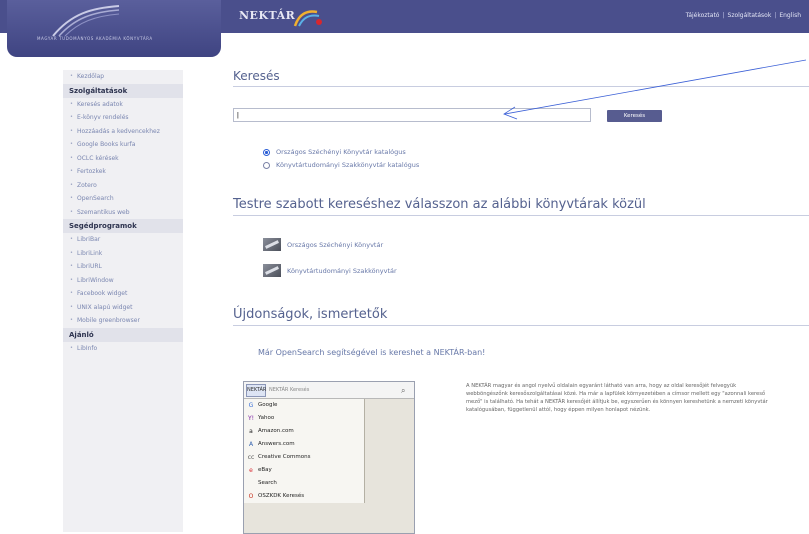 This screenshot has width=809, height=534. What do you see at coordinates (251, 496) in the screenshot?
I see `oszk-icon: O` at bounding box center [251, 496].